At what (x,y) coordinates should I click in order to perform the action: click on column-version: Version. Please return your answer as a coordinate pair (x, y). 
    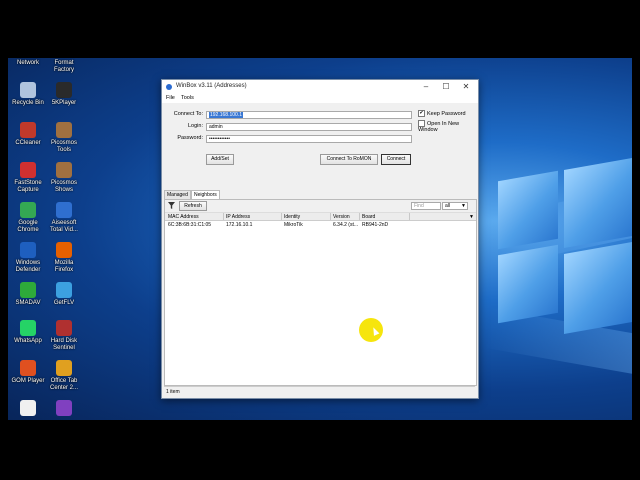
    Looking at the image, I should click on (341, 217).